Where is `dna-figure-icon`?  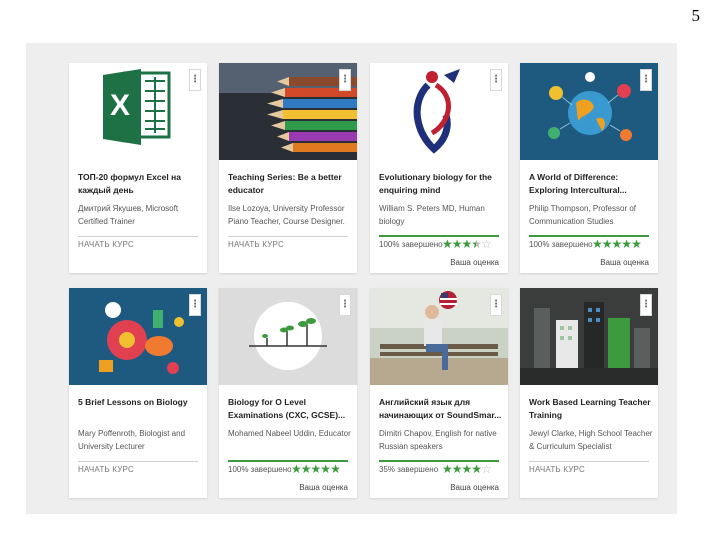 dna-figure-icon is located at coordinates (439, 111).